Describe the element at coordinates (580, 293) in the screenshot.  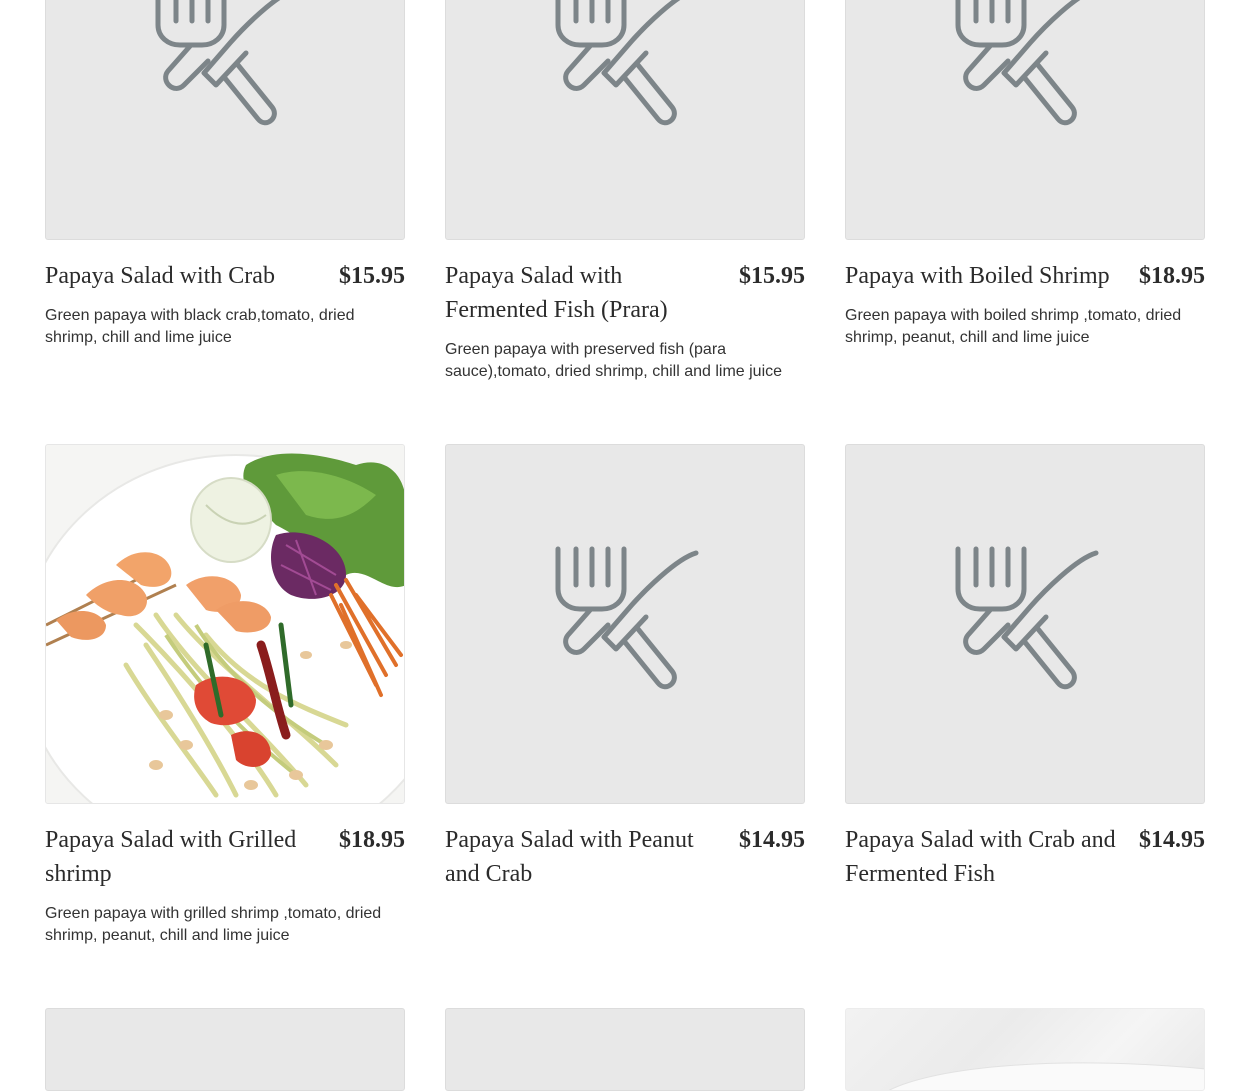
I see `menu-item-name: Papaya Salad with Fermented Fish (Prara)` at that location.